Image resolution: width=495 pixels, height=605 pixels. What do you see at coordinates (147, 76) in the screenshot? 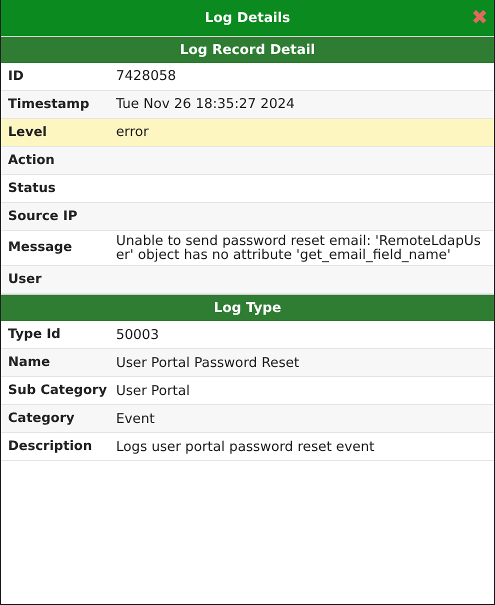
I see `field-value: 7428058` at bounding box center [147, 76].